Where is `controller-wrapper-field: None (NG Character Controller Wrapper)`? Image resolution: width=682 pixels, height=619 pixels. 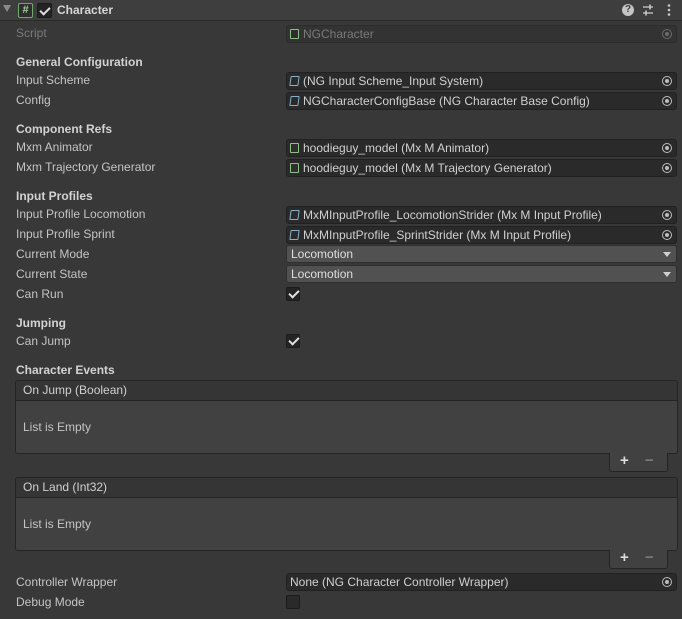 controller-wrapper-field: None (NG Character Controller Wrapper) is located at coordinates (481, 582).